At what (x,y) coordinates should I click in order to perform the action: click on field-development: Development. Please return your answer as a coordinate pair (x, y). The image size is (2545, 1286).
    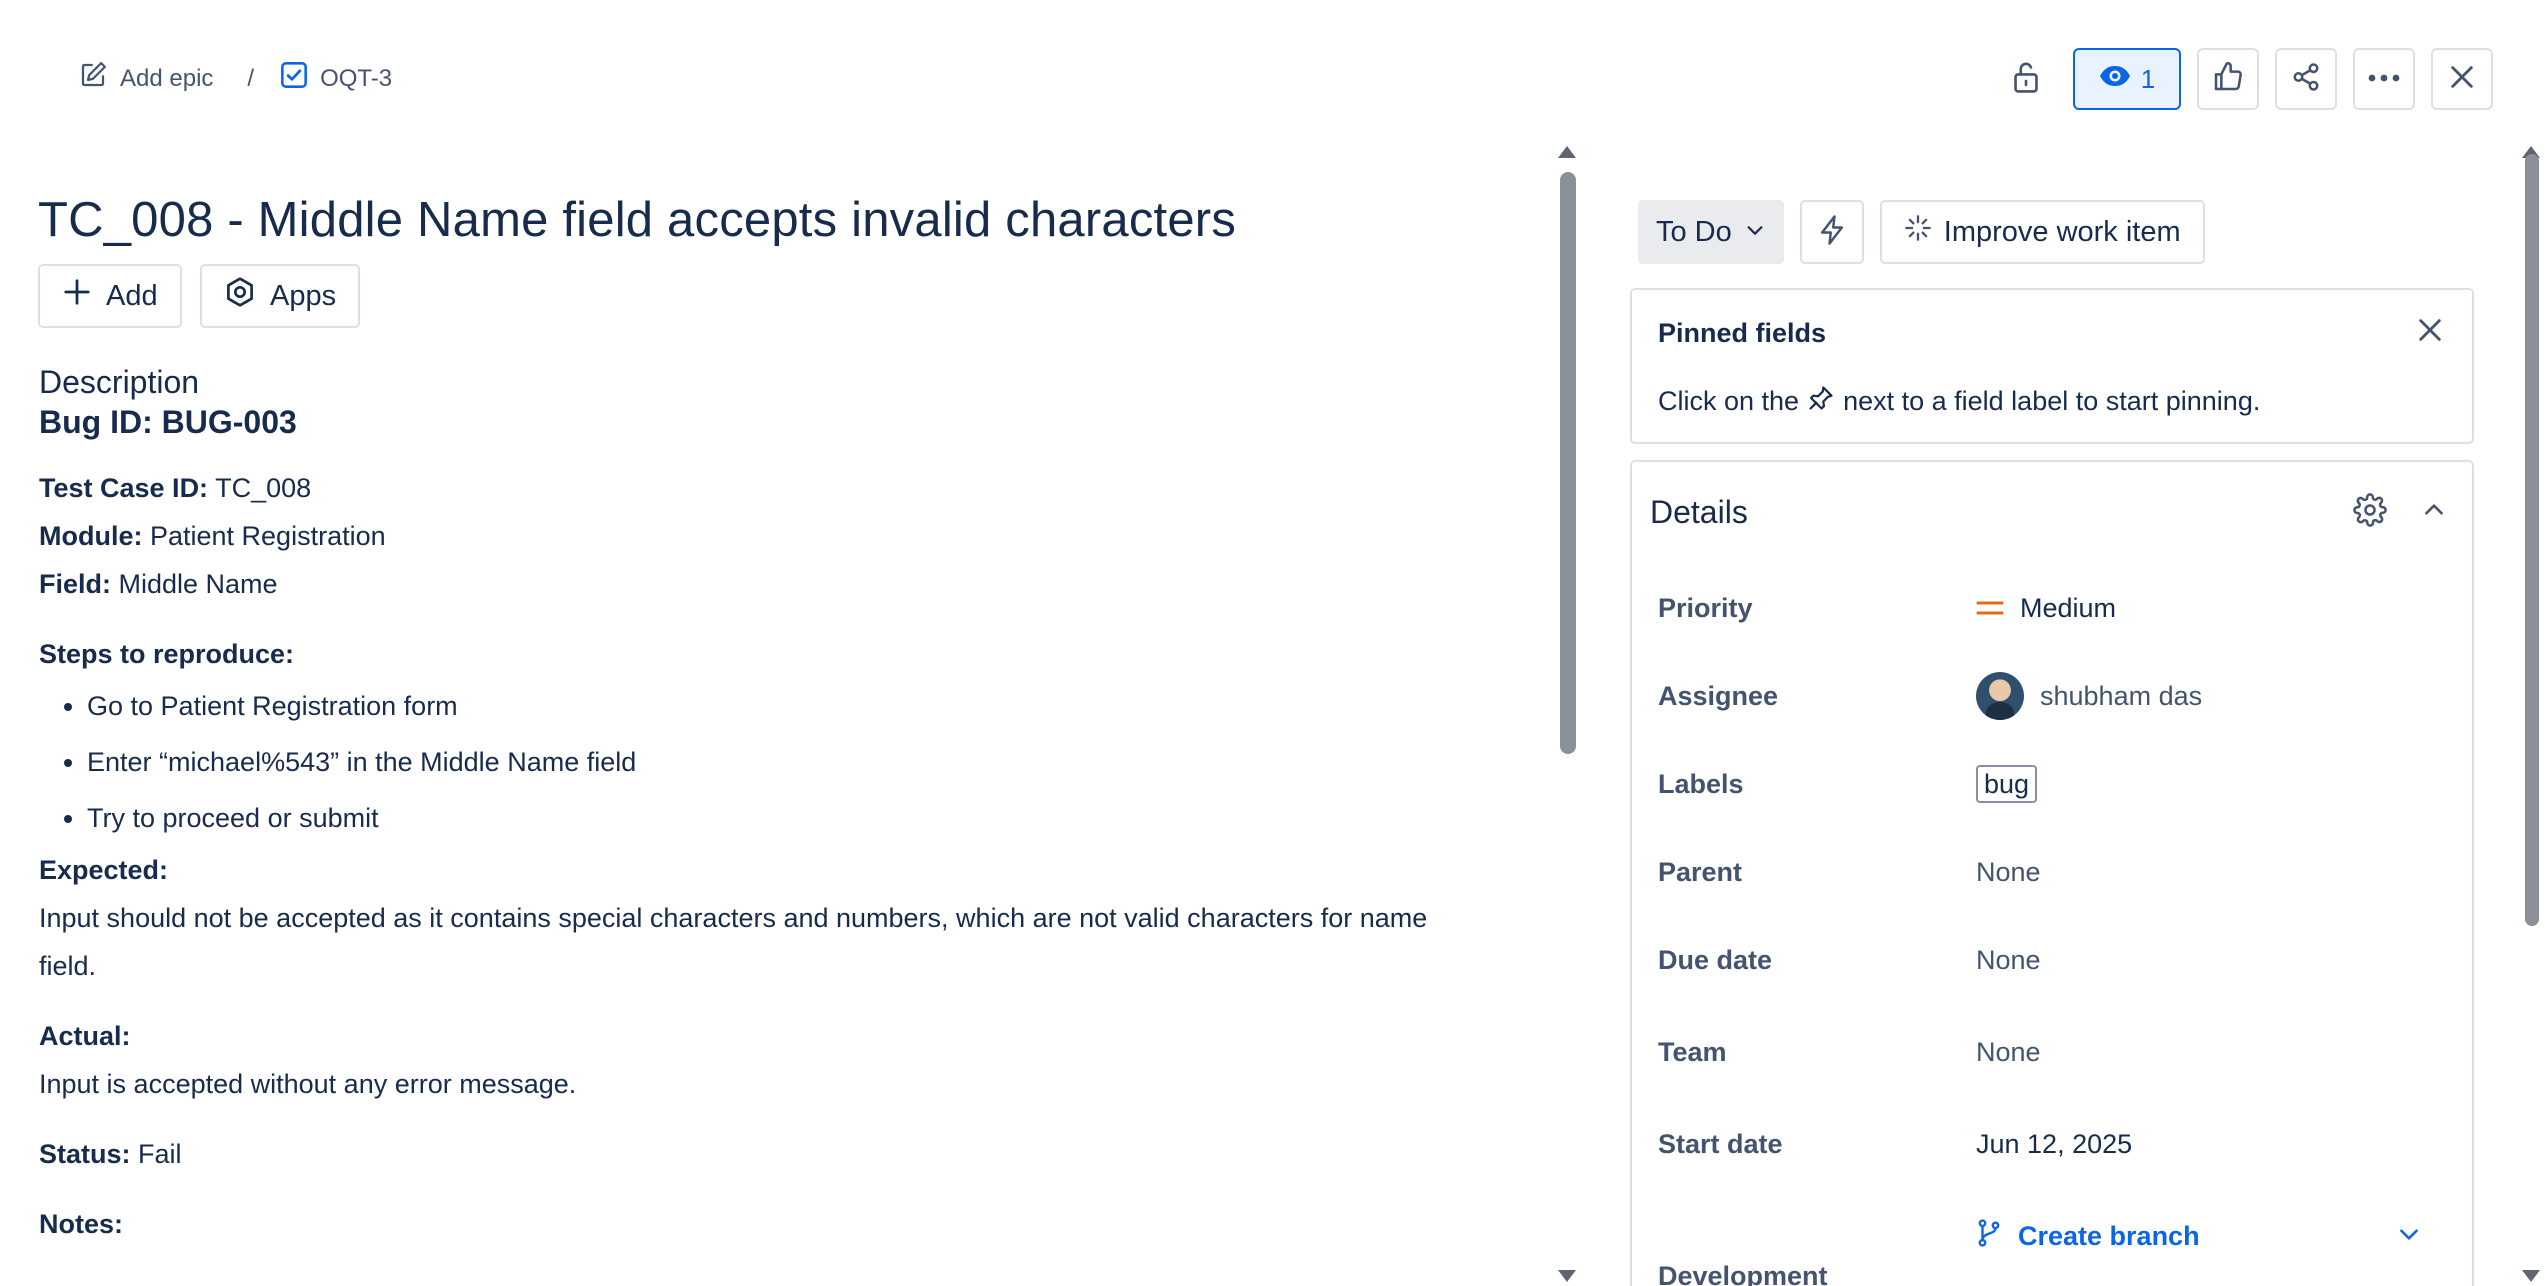
    Looking at the image, I should click on (2053, 1266).